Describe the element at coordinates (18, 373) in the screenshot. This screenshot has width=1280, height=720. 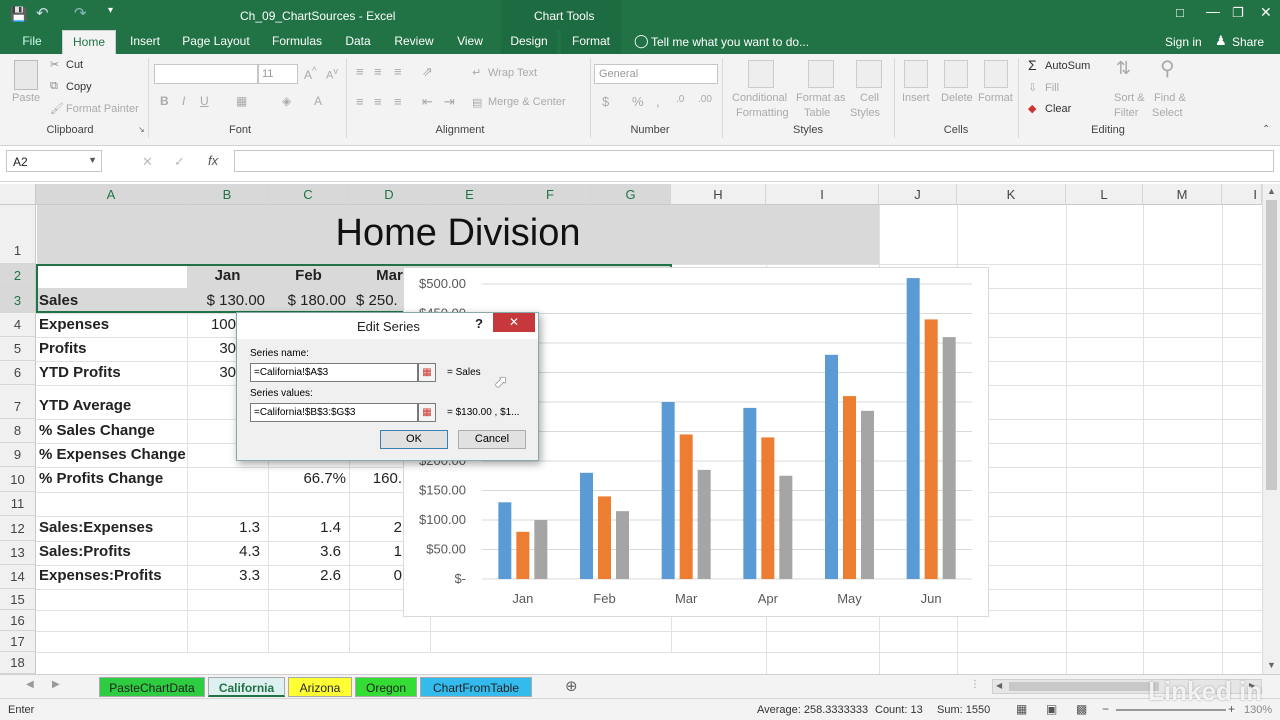
I see `row-header: 6` at that location.